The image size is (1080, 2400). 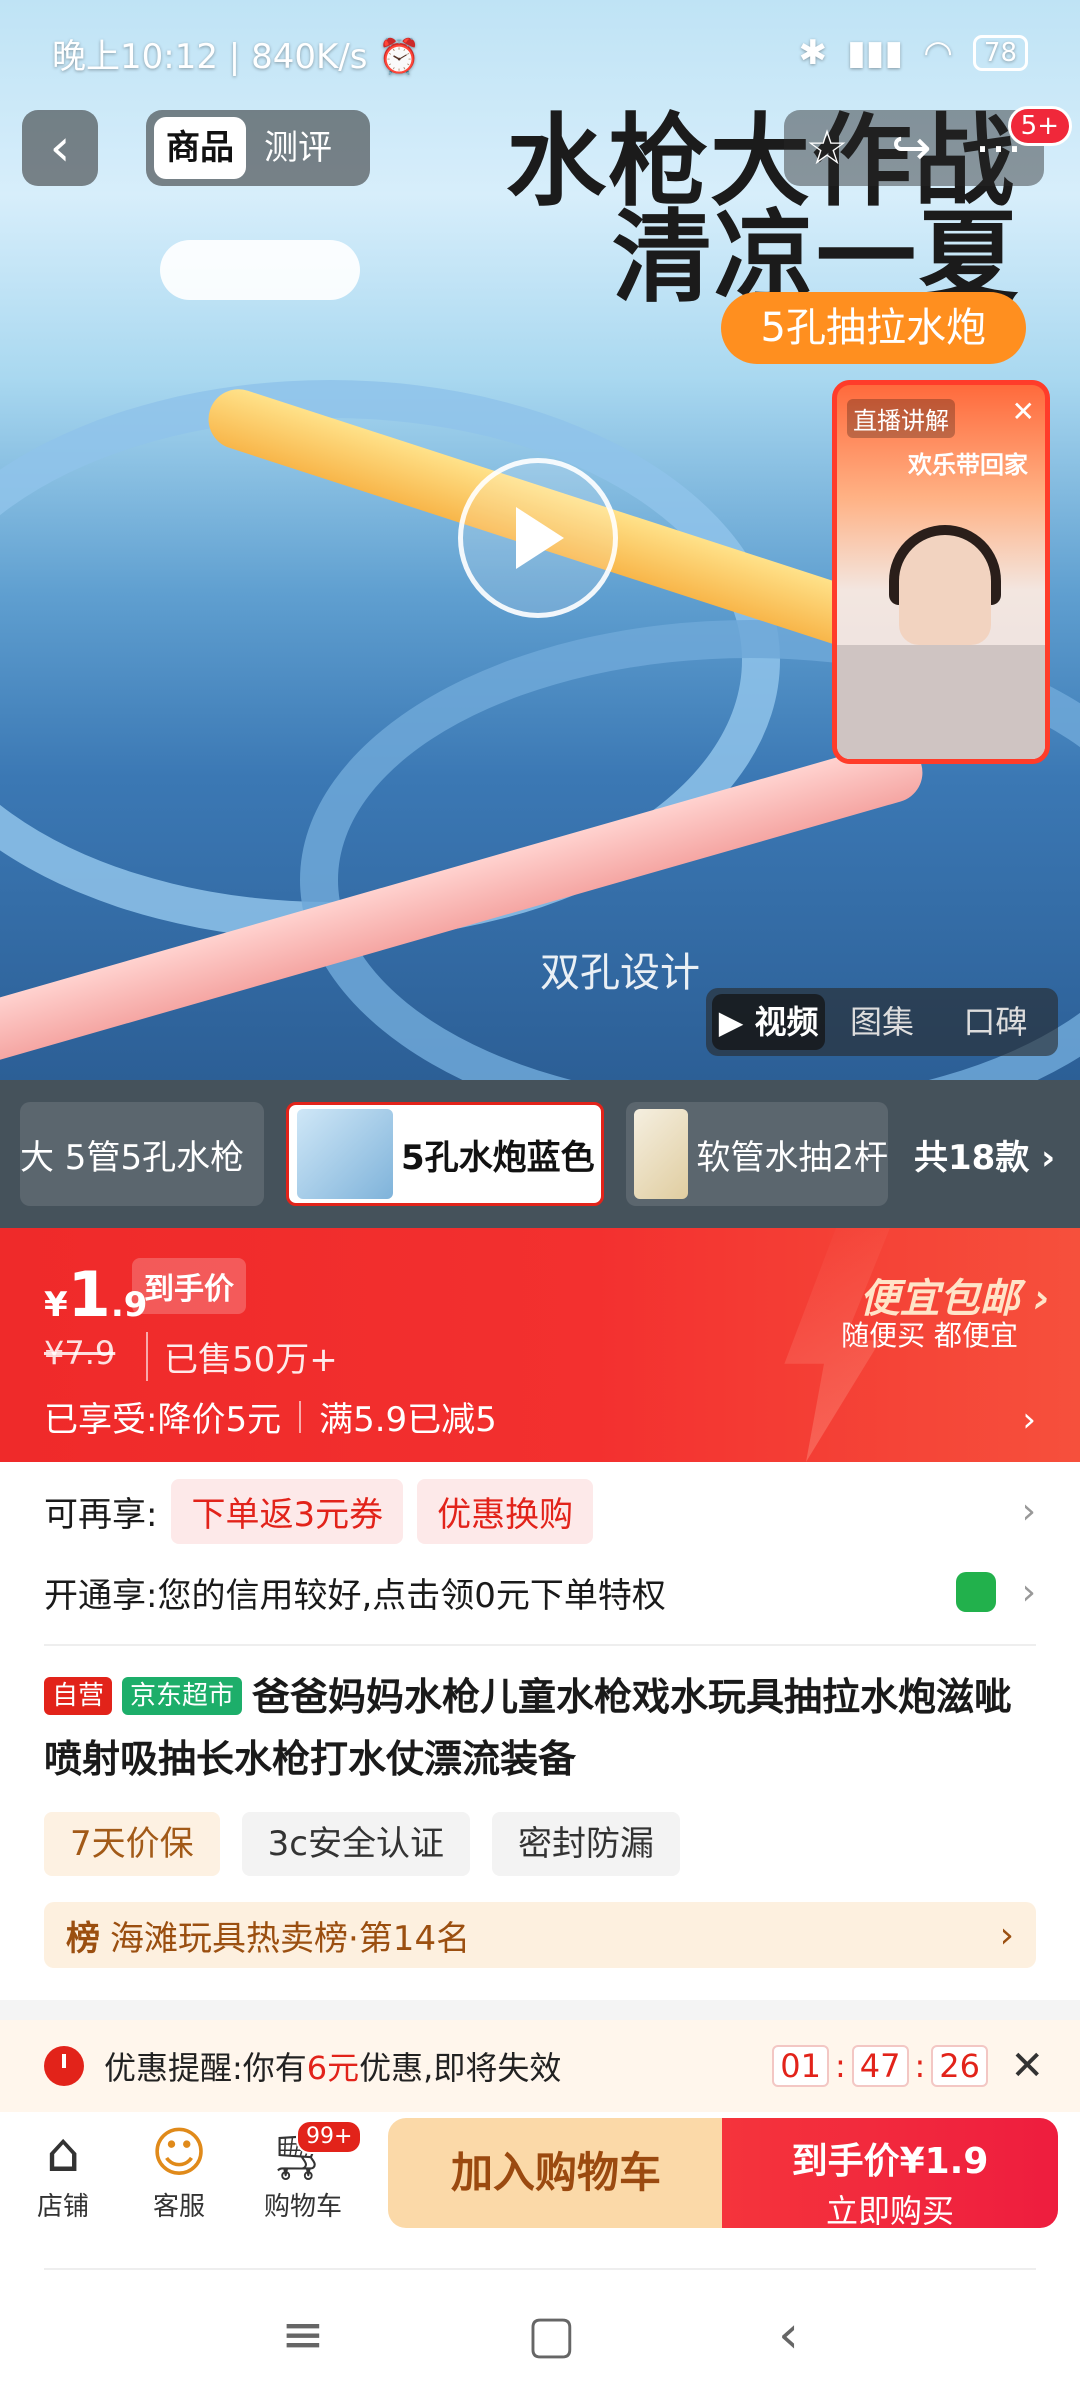 What do you see at coordinates (1006, 1935) in the screenshot?
I see `rank-chevron-icon: ›` at bounding box center [1006, 1935].